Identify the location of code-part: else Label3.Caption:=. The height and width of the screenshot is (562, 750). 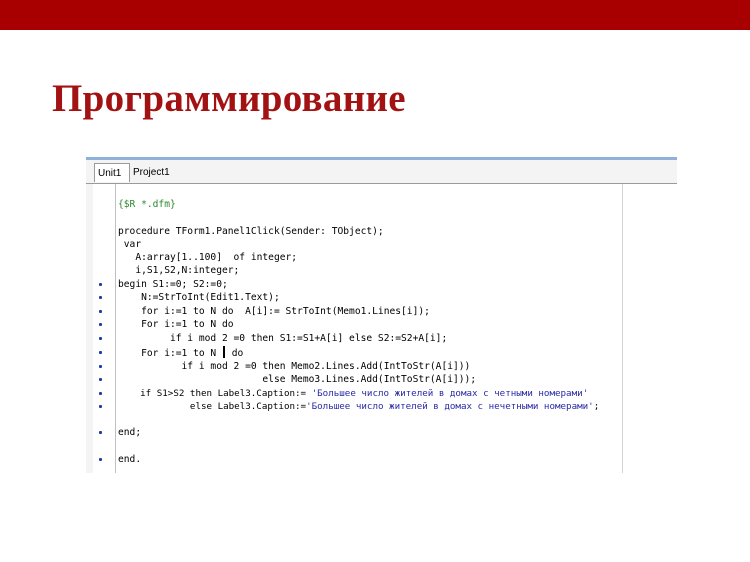
(212, 406).